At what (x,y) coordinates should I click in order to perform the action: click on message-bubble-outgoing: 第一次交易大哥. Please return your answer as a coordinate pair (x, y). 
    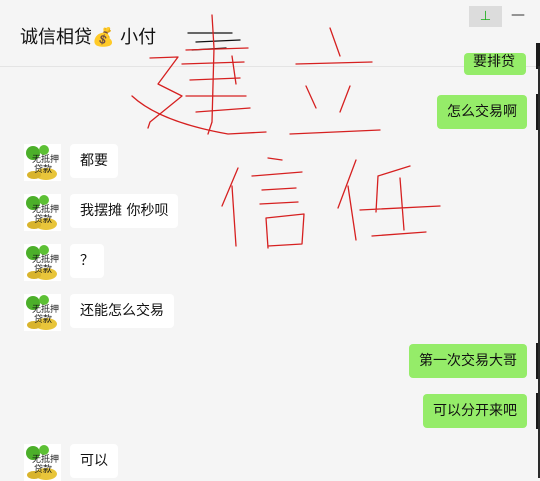
    Looking at the image, I should click on (468, 361).